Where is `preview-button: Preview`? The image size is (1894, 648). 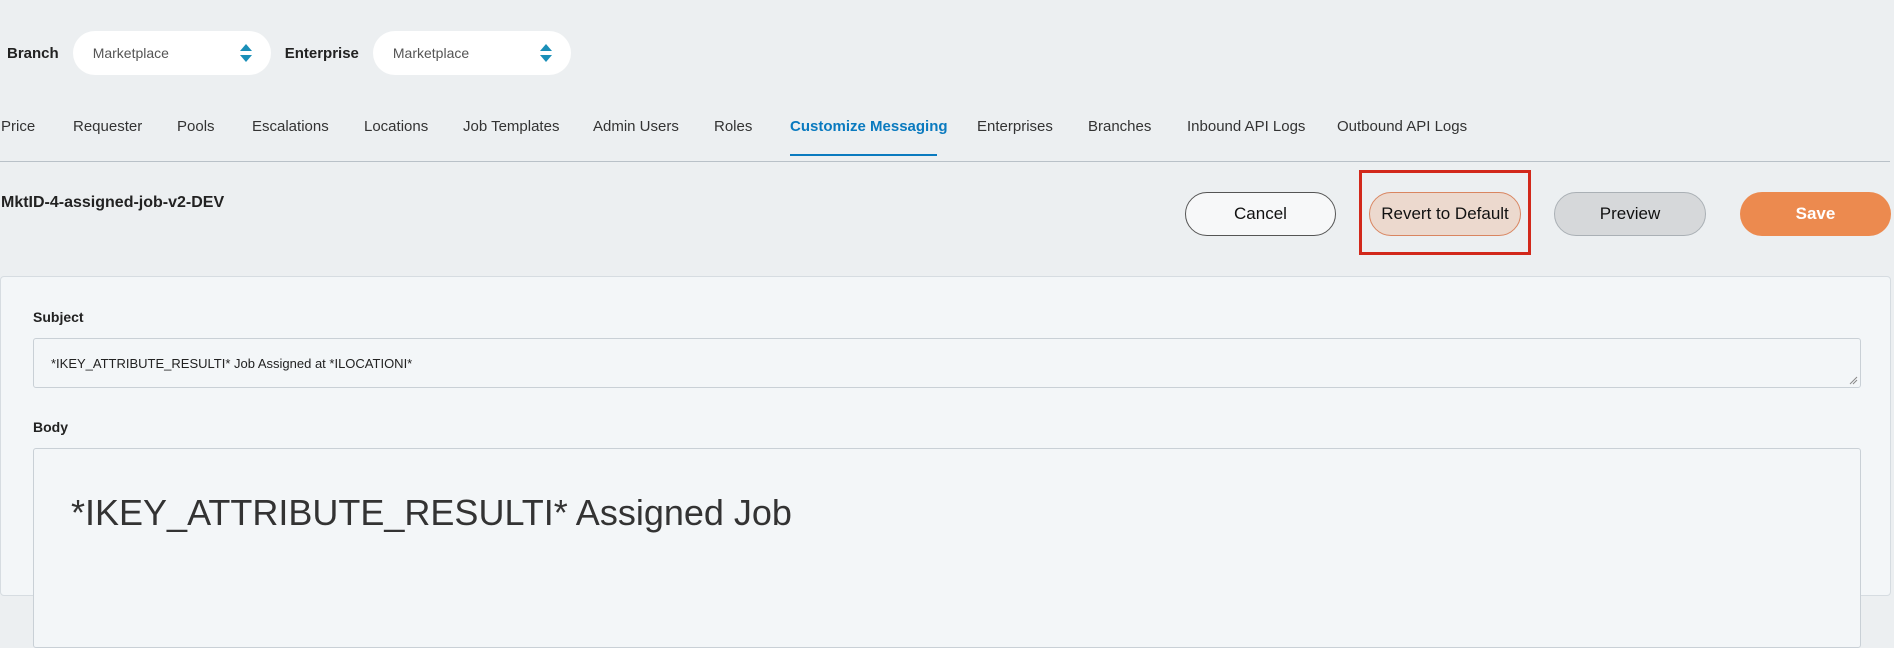
preview-button: Preview is located at coordinates (1630, 214).